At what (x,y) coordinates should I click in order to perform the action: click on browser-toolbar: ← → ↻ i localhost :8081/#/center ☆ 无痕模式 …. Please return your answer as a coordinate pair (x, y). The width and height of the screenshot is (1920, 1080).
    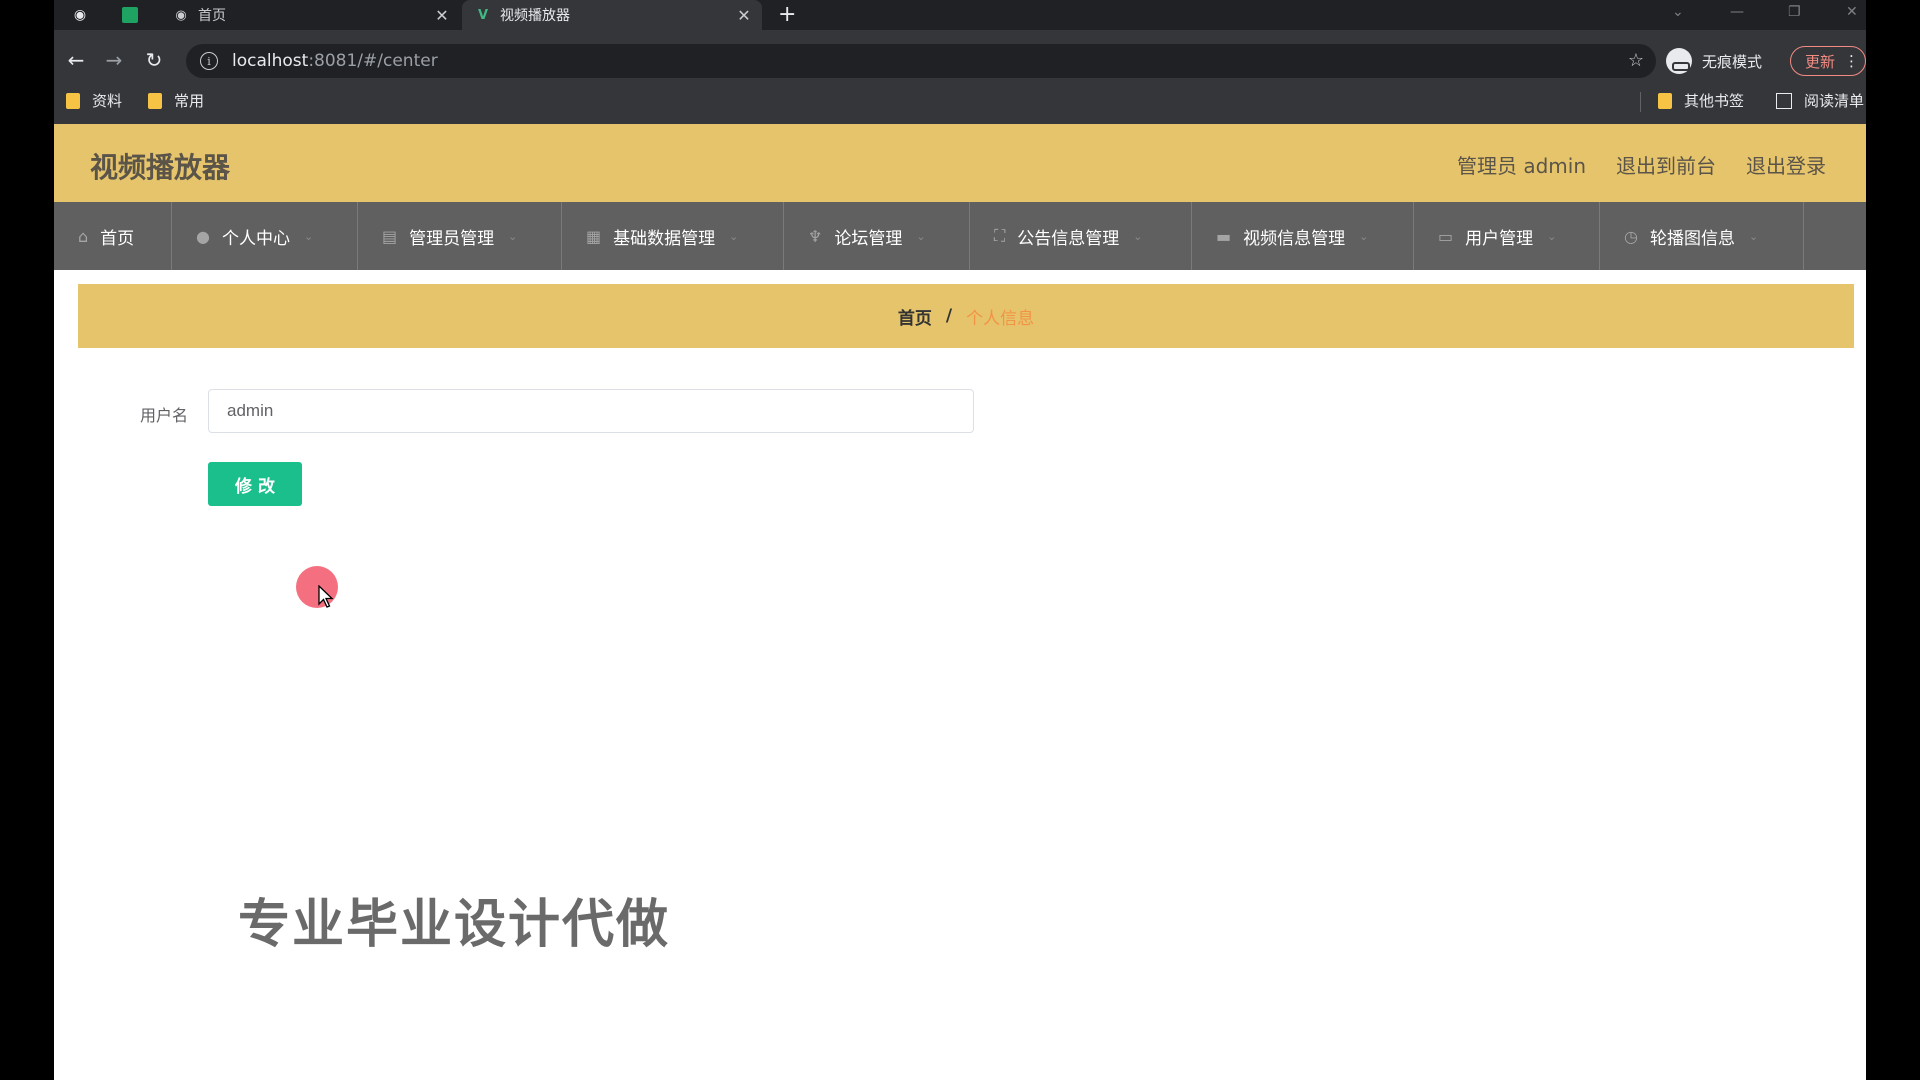
    Looking at the image, I should click on (960, 60).